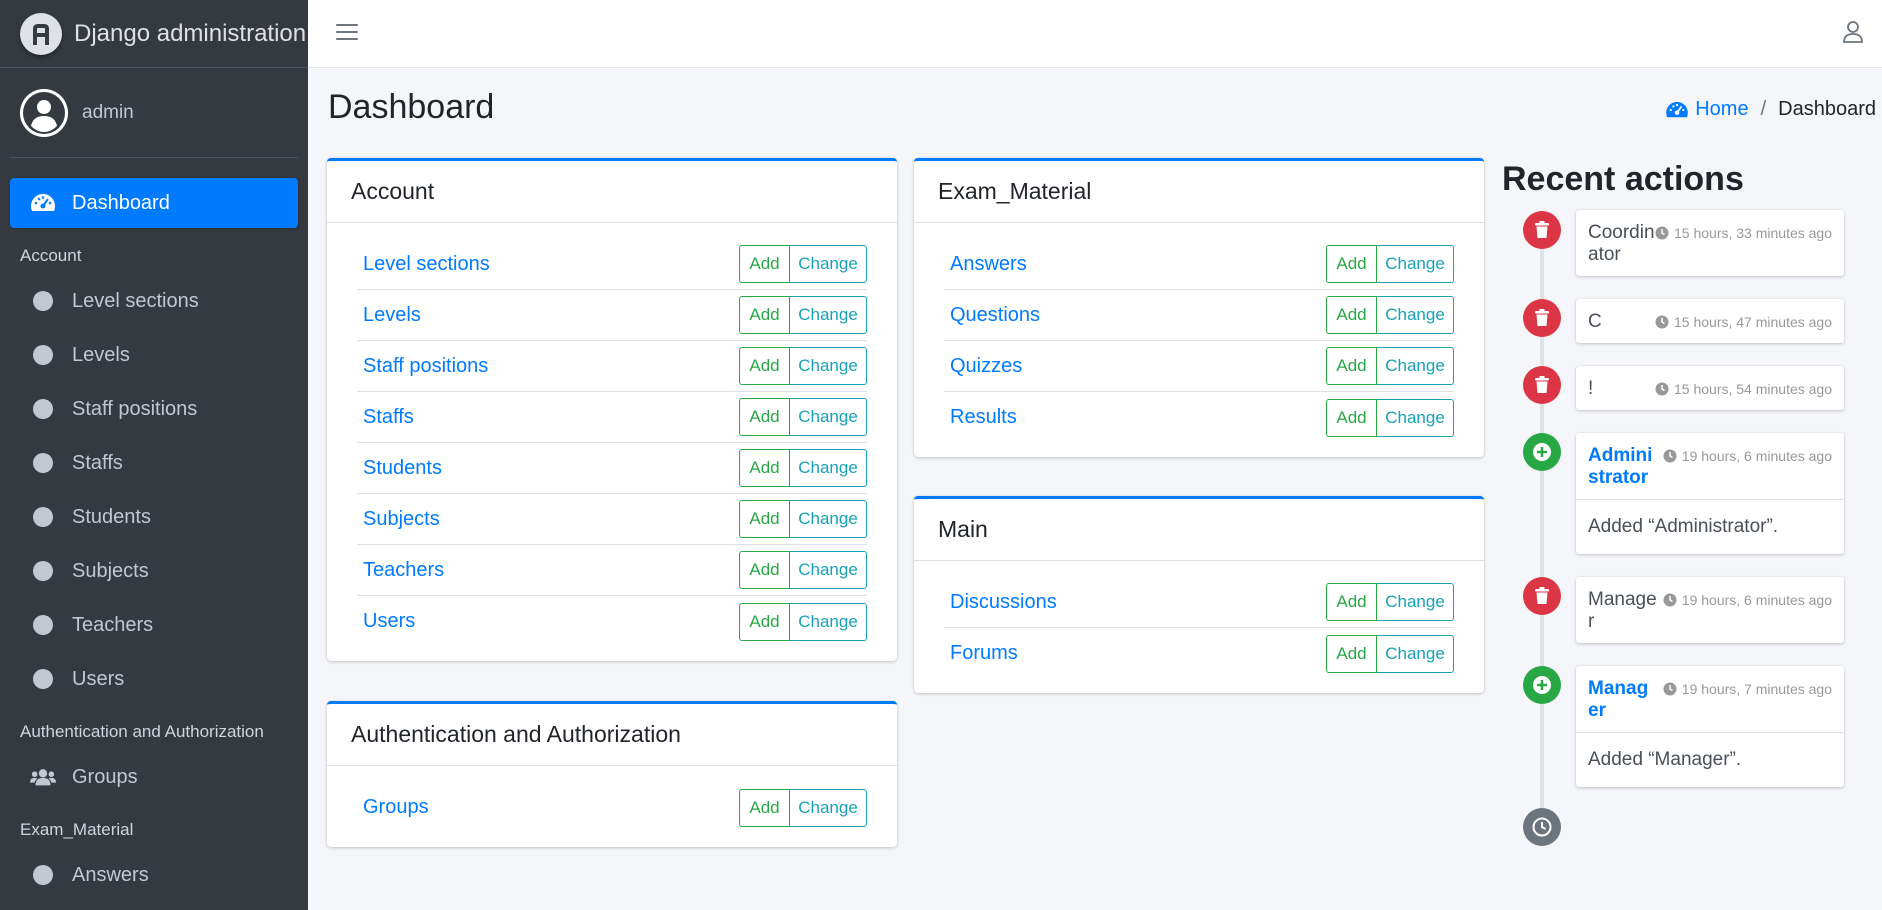  I want to click on sidebar-item-label: Teachers, so click(113, 624).